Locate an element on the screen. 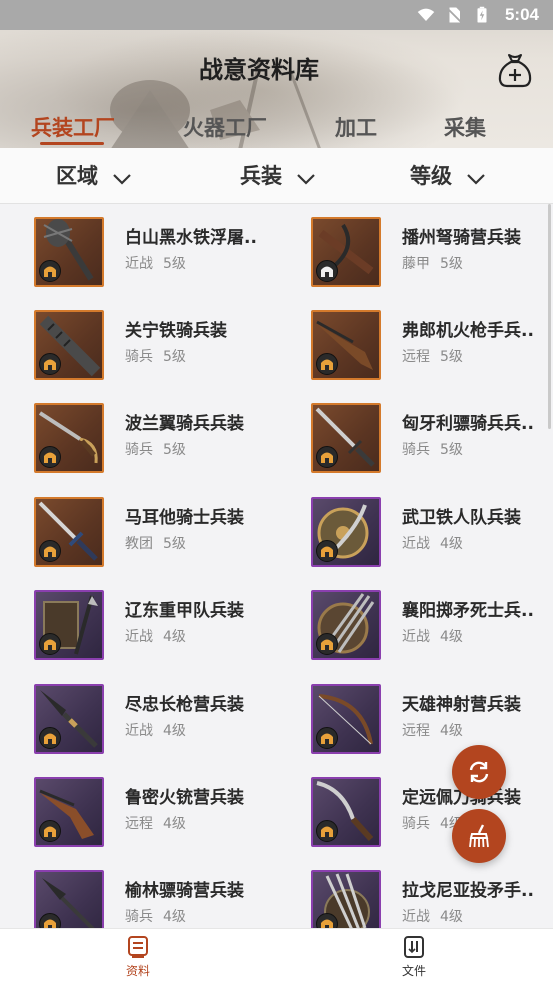 The width and height of the screenshot is (553, 983). list-item: 白山黑水铁浮屠.. 近战 5级 is located at coordinates (169, 257).